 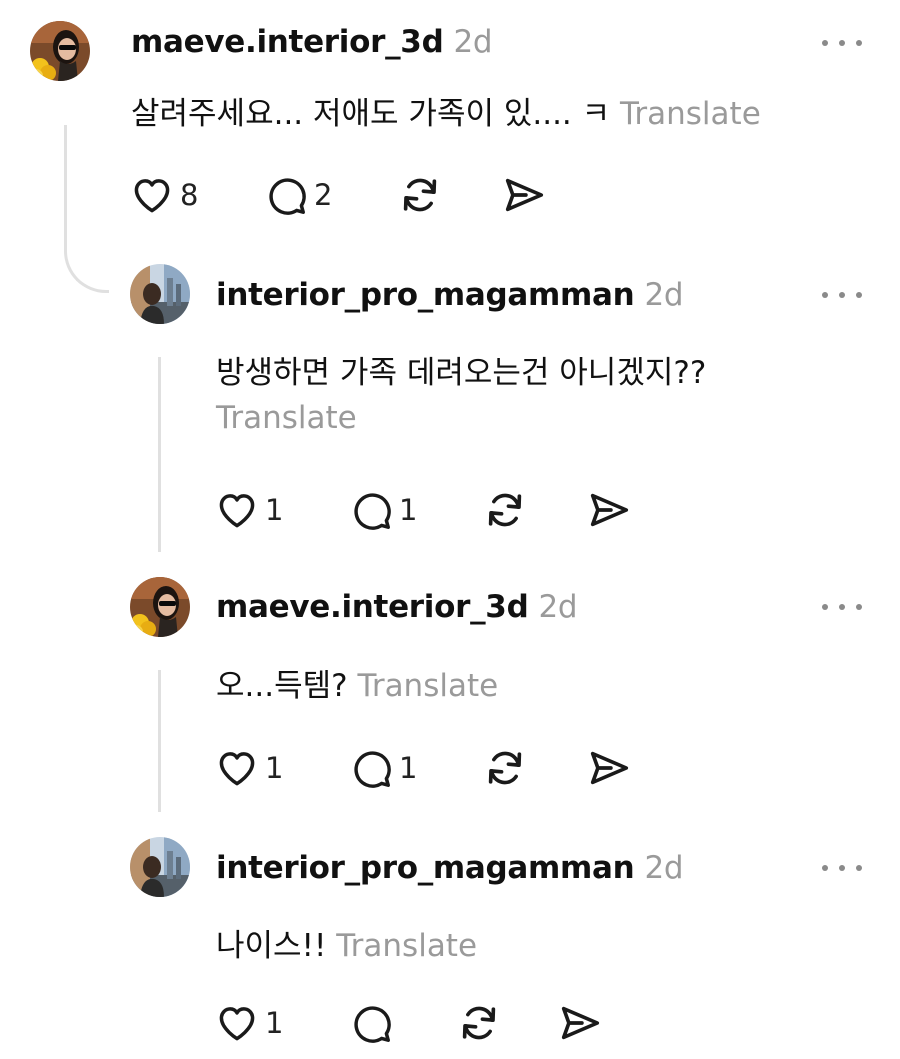 I want to click on reply-button, so click(x=374, y=1023).